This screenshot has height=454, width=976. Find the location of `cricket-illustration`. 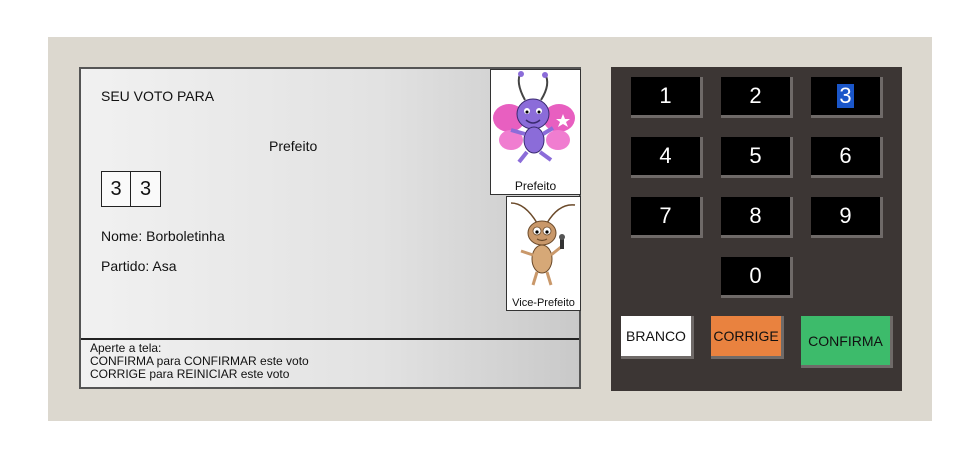

cricket-illustration is located at coordinates (543, 244).